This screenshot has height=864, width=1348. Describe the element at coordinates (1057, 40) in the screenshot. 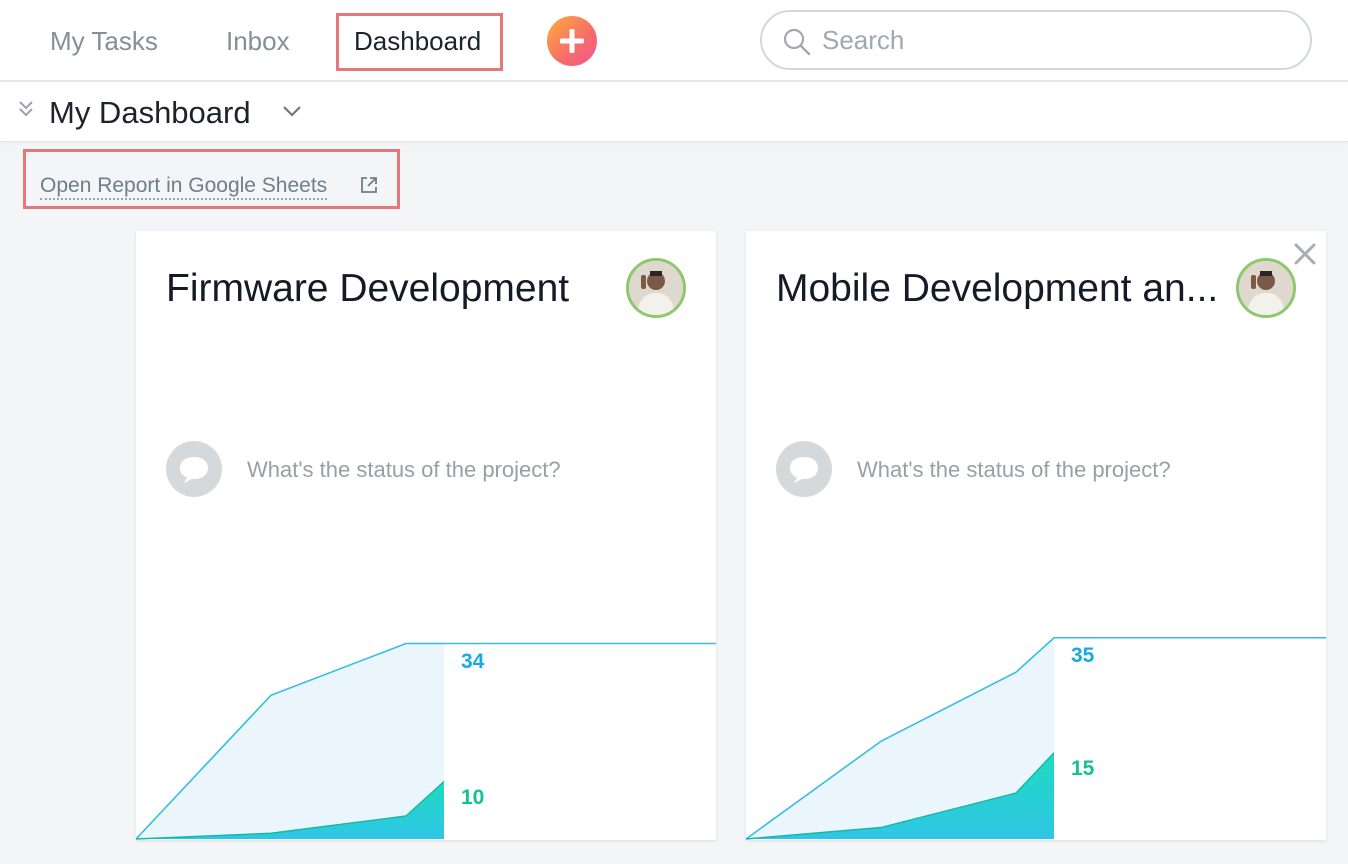

I see `search-input` at that location.